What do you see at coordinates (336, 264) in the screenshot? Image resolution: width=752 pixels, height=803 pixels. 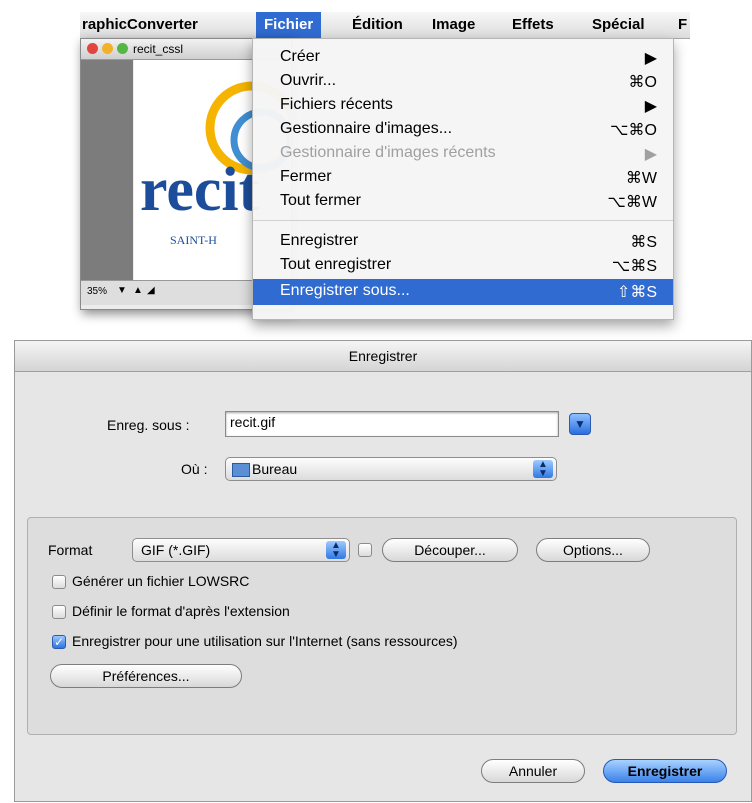 I see `menu-item-label: Tout enregistrer` at bounding box center [336, 264].